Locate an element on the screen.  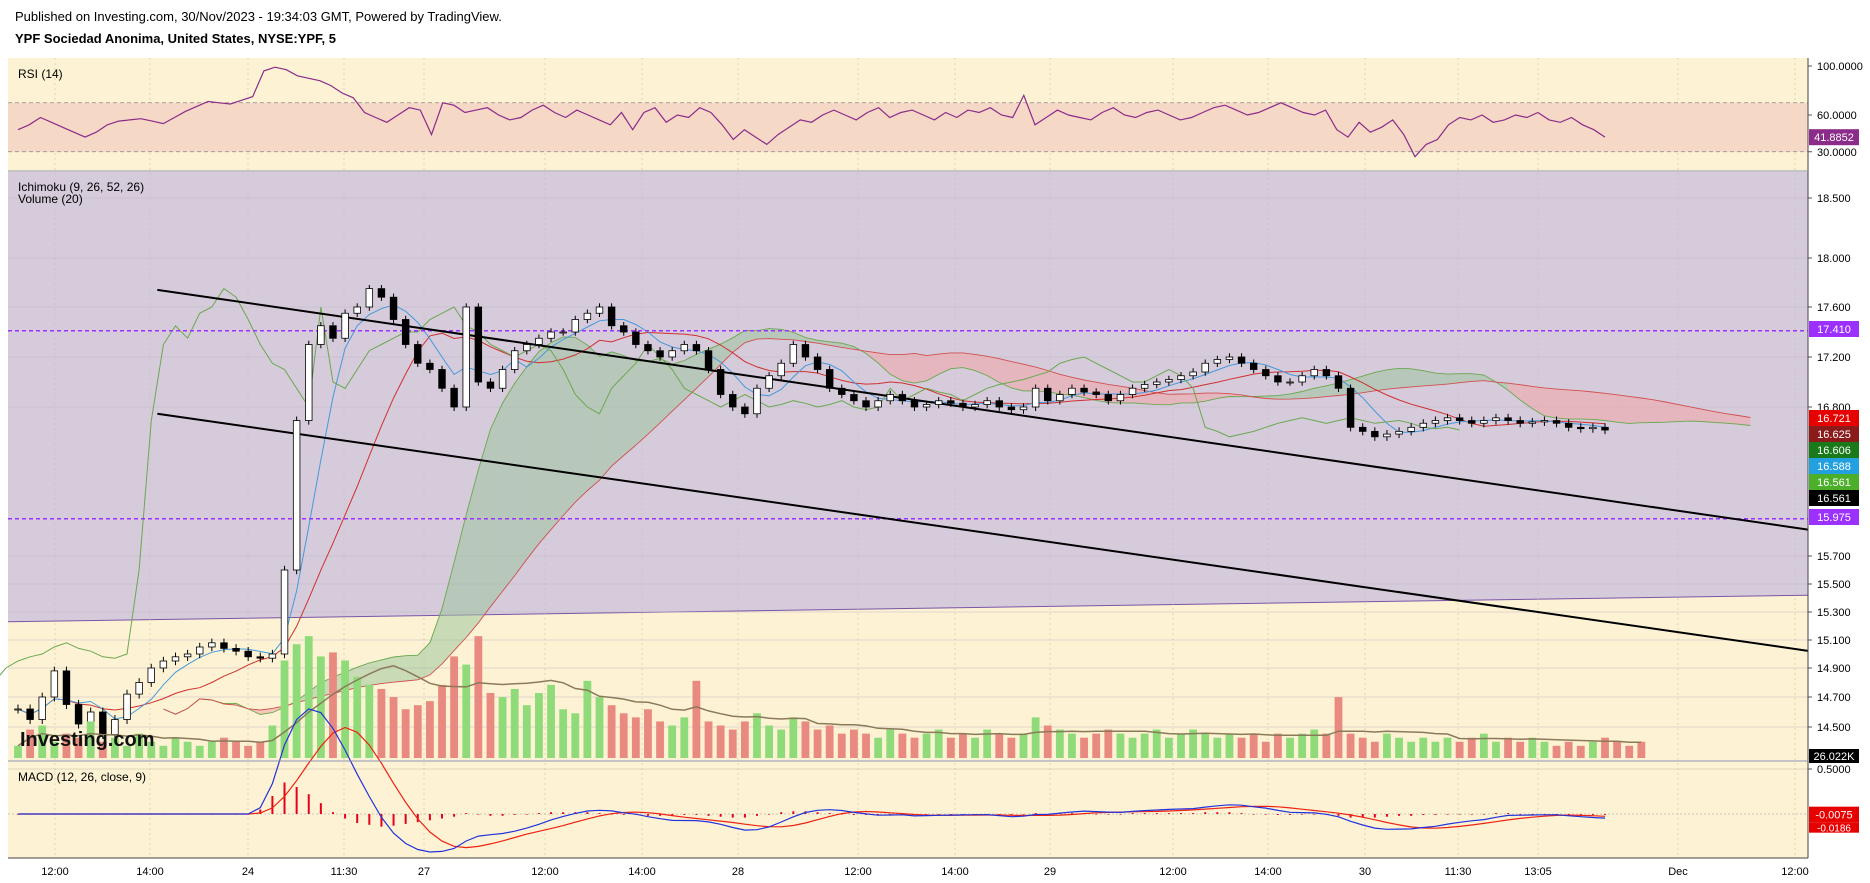
price-tick-label: 14.700 is located at coordinates (1834, 698).